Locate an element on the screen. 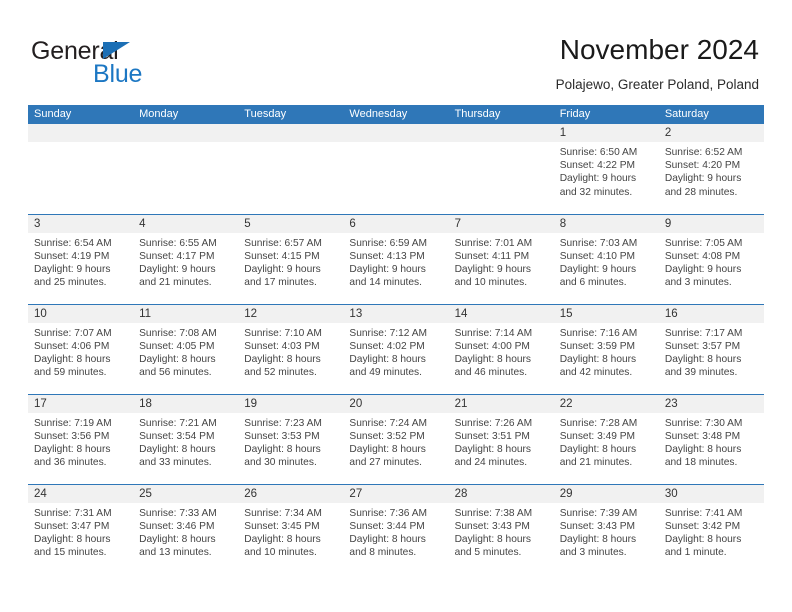 Image resolution: width=792 pixels, height=612 pixels. day-detail-line: and 30 minutes. is located at coordinates (280, 463).